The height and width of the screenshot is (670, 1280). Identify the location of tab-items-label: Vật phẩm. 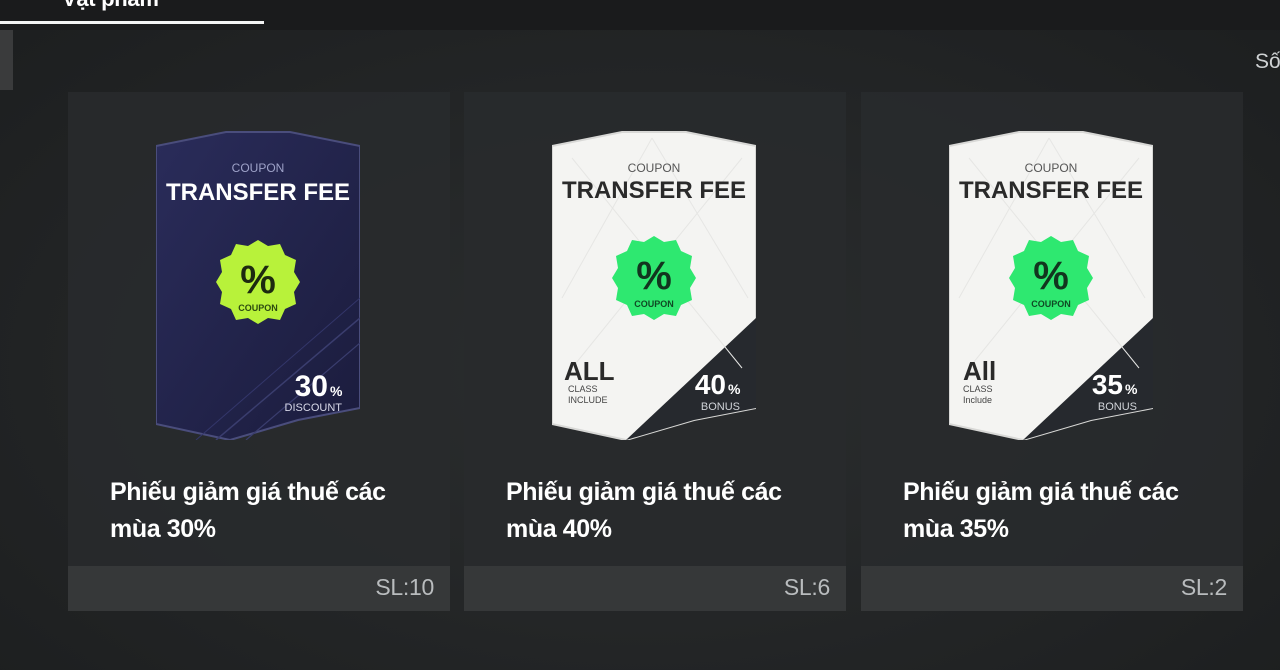
(110, 6).